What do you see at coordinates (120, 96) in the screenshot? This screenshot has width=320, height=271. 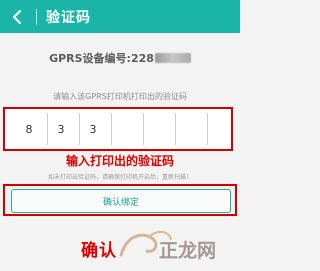 I see `code-prompt: 请输入该GPRS打印机打印出的验证码` at bounding box center [120, 96].